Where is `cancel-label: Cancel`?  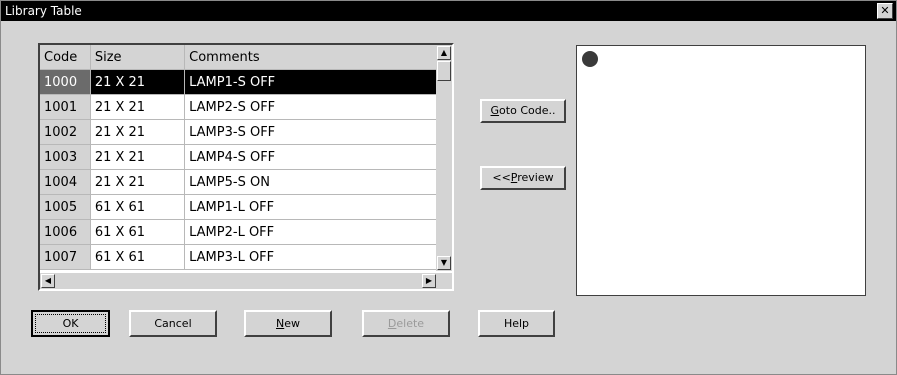
cancel-label: Cancel is located at coordinates (173, 323).